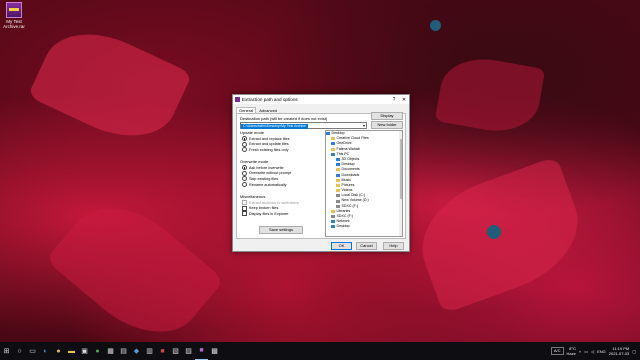 This screenshot has height=360, width=640. What do you see at coordinates (84, 351) in the screenshot?
I see `store-icon: ▣` at bounding box center [84, 351].